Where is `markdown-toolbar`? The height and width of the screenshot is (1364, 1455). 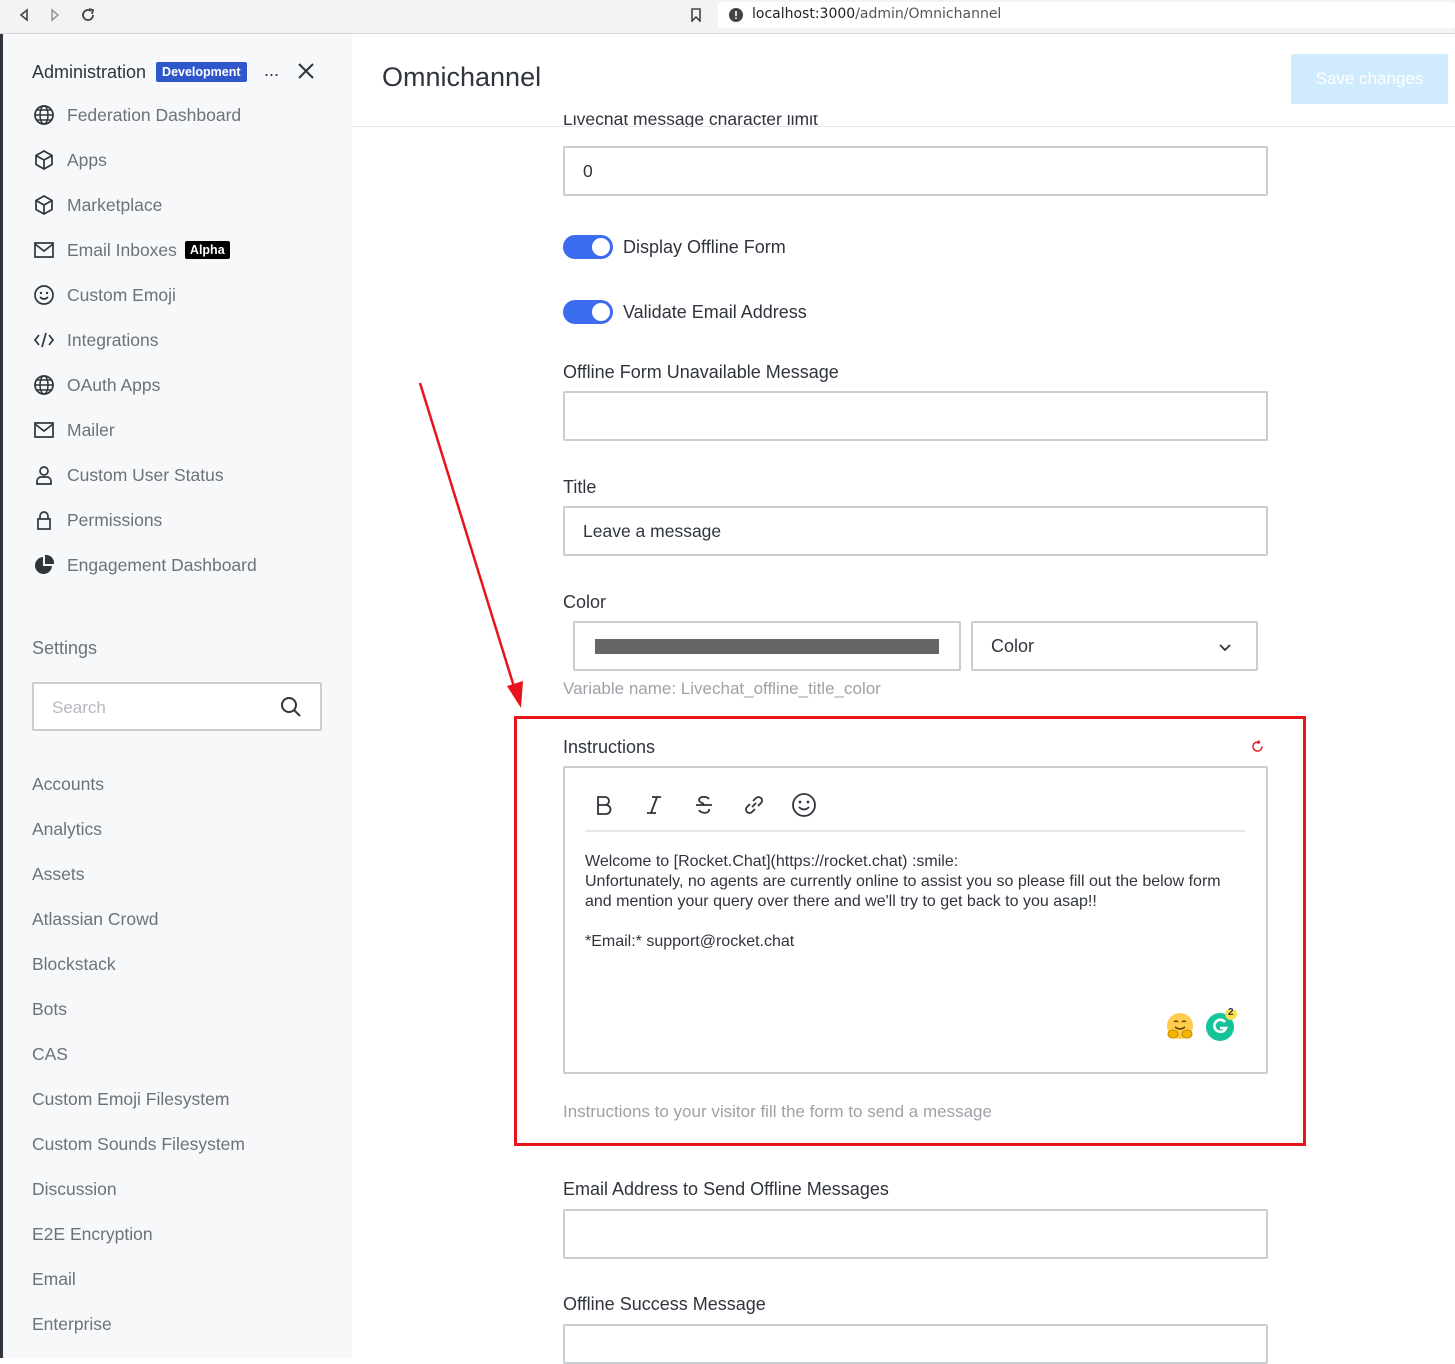
markdown-toolbar is located at coordinates (915, 808).